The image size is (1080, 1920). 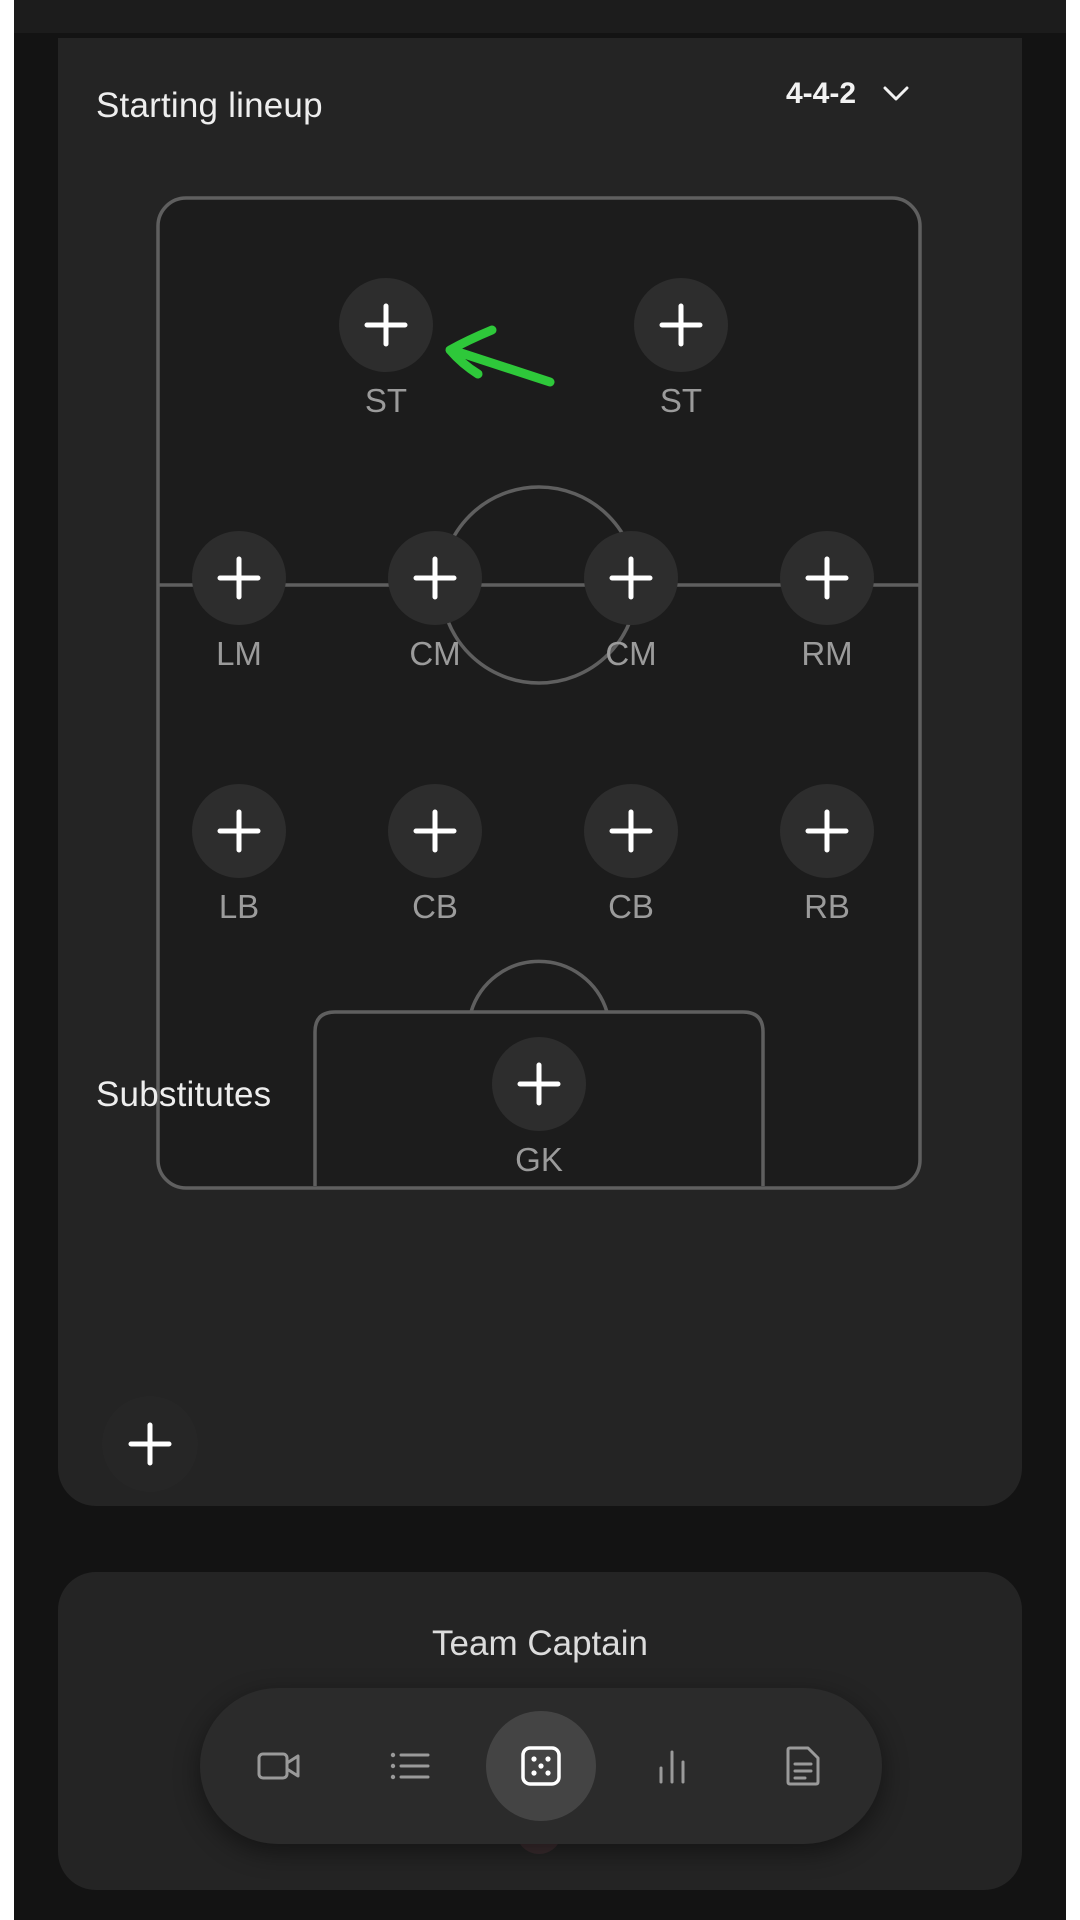 I want to click on nav-stats, so click(x=672, y=1766).